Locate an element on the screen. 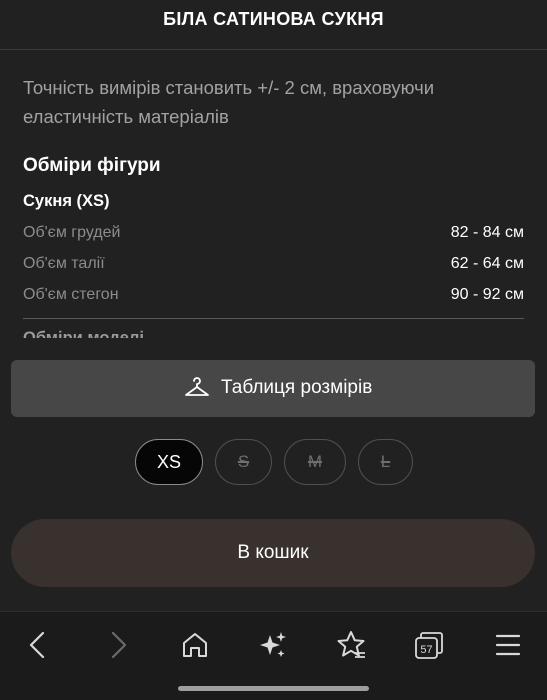  menu-icon is located at coordinates (508, 645).